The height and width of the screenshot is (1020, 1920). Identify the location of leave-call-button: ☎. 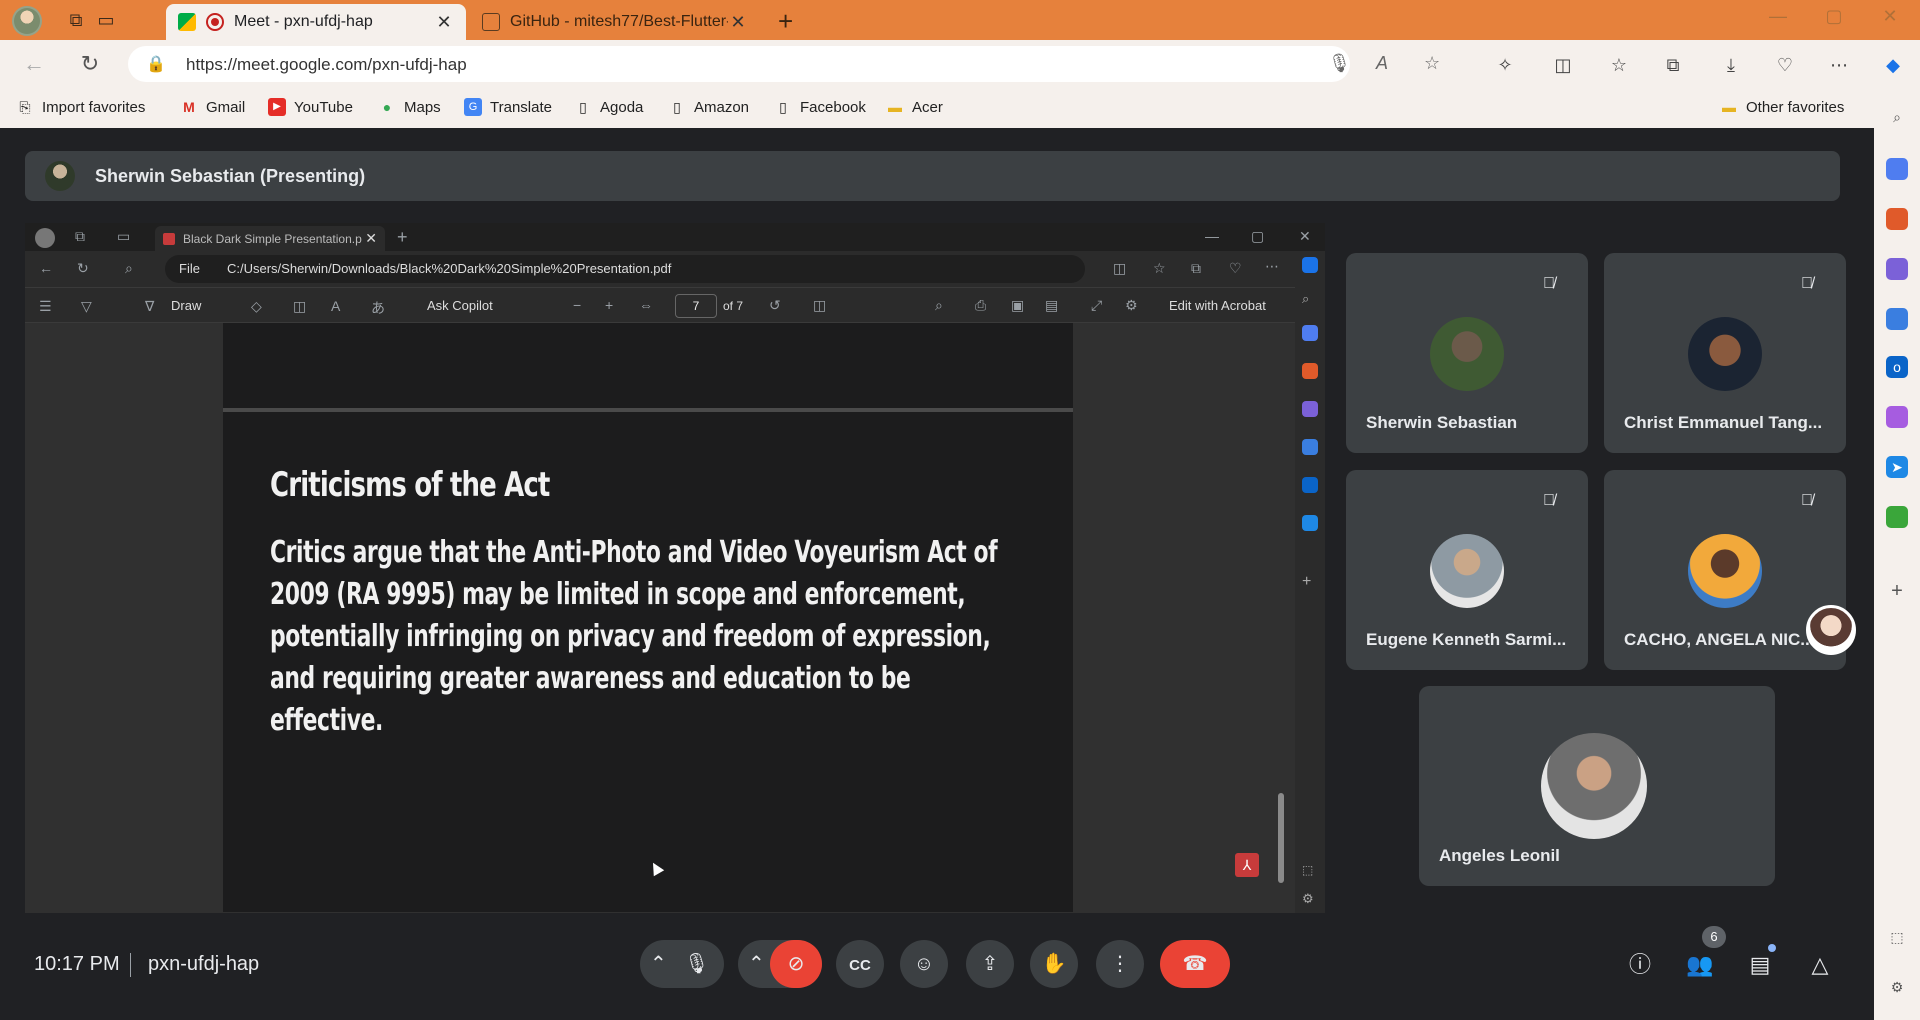
(1195, 964).